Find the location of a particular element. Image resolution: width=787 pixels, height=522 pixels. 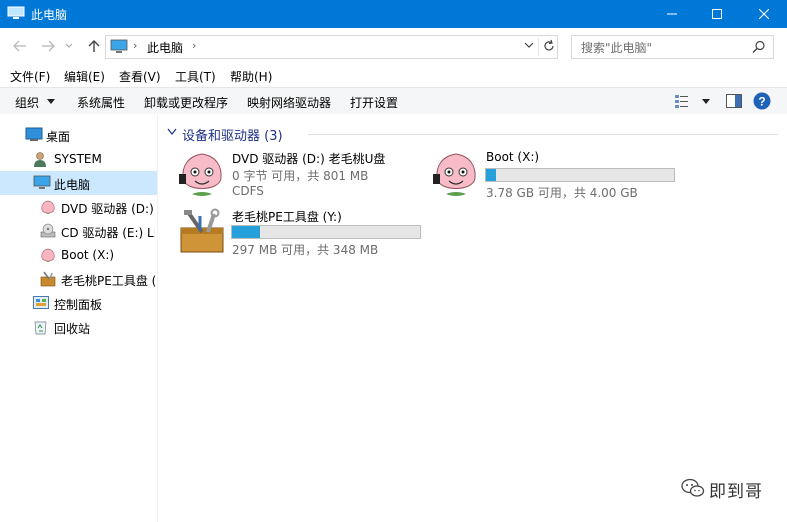

wechat-icon is located at coordinates (693, 487).